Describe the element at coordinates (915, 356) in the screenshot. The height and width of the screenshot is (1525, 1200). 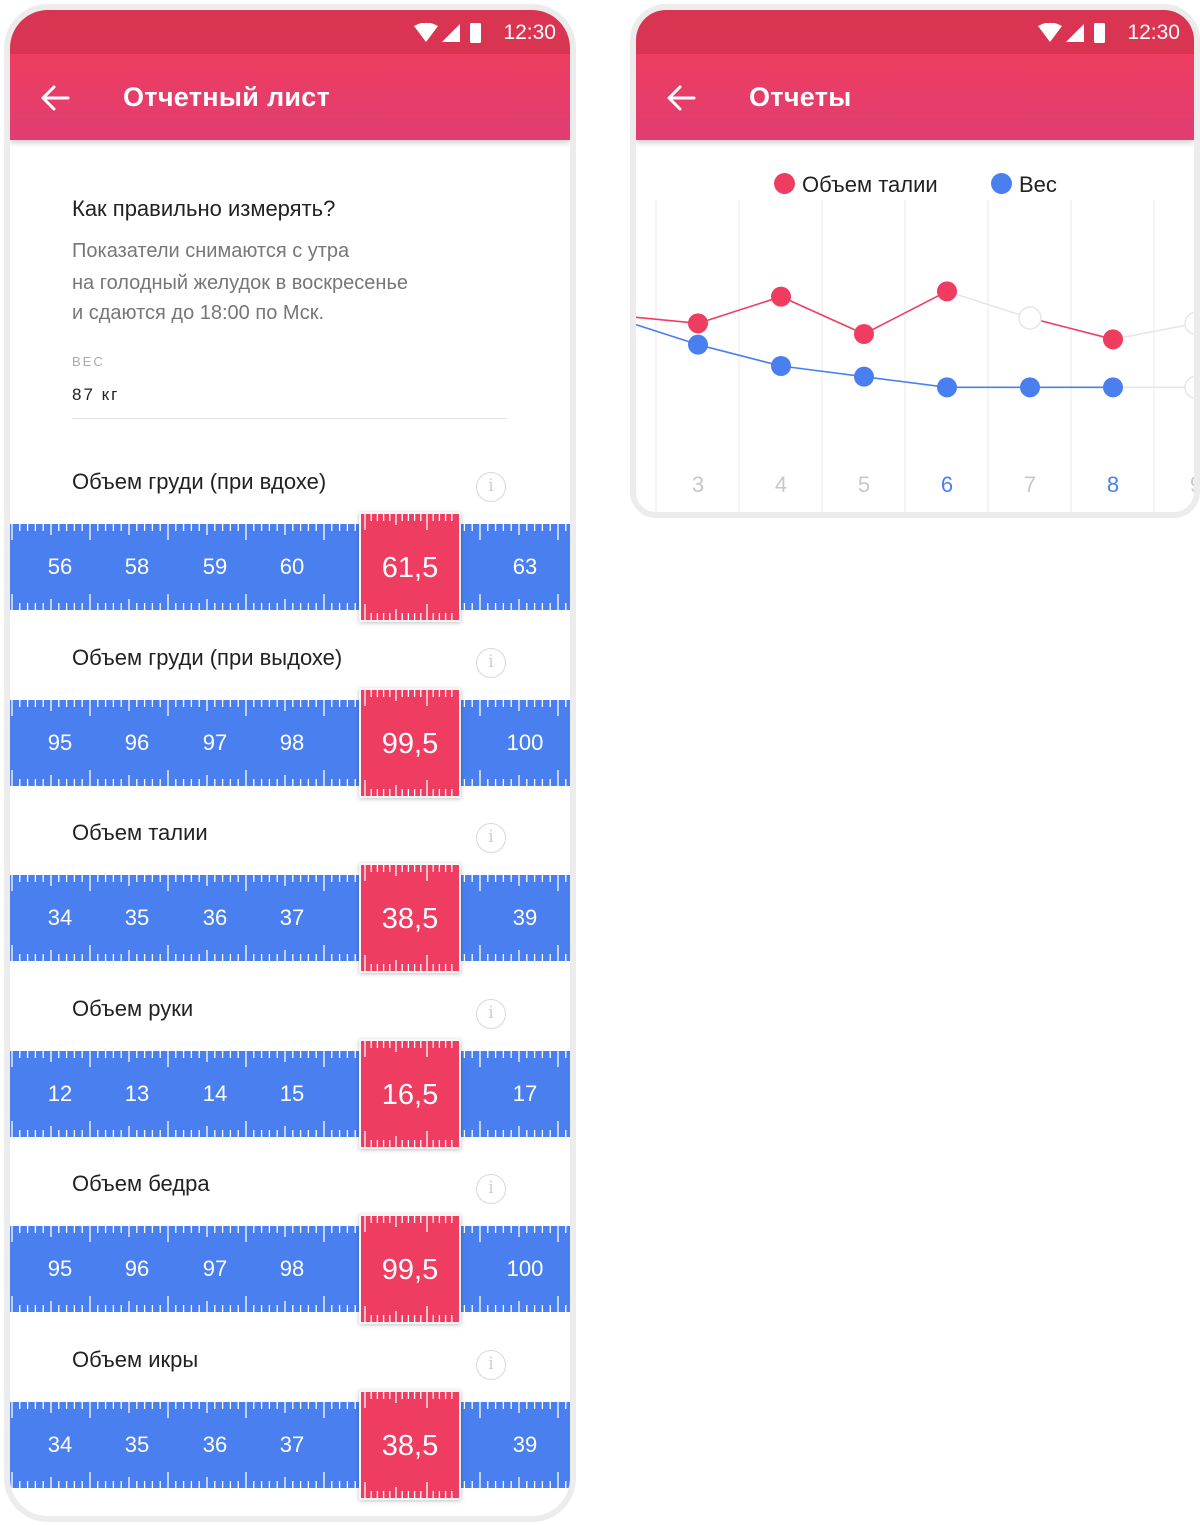
I see `line-chart: 3 4 5 6 7 8 9` at that location.